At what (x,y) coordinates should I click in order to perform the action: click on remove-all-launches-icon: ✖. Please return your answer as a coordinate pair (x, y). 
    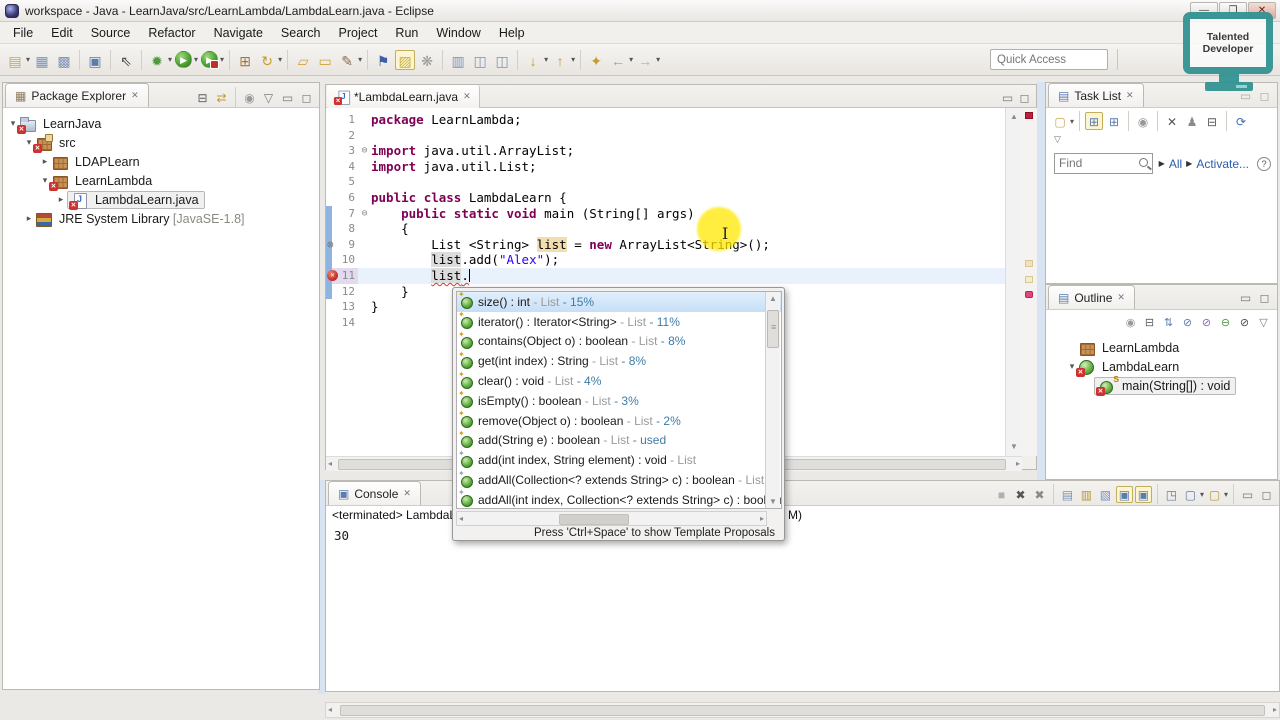
    Looking at the image, I should click on (1039, 494).